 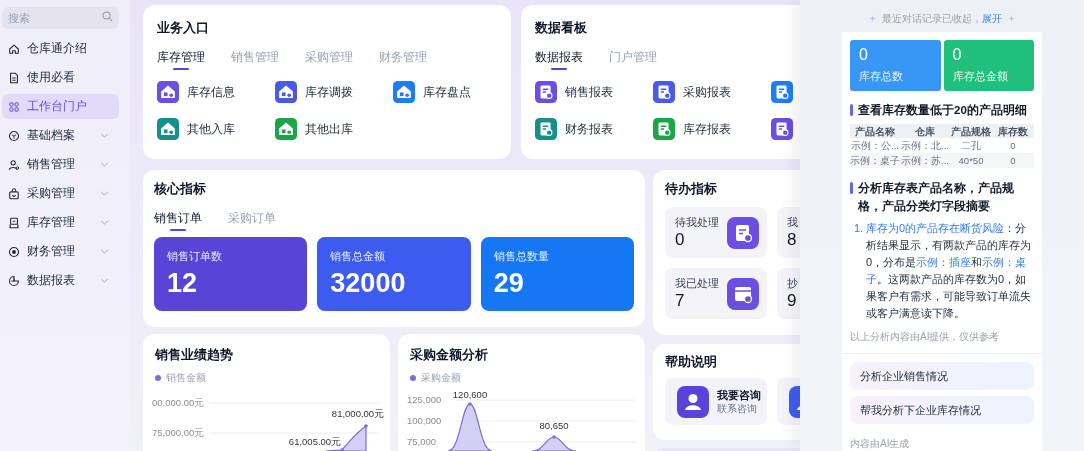 What do you see at coordinates (60, 164) in the screenshot?
I see `sidebar-item: 销售管理` at bounding box center [60, 164].